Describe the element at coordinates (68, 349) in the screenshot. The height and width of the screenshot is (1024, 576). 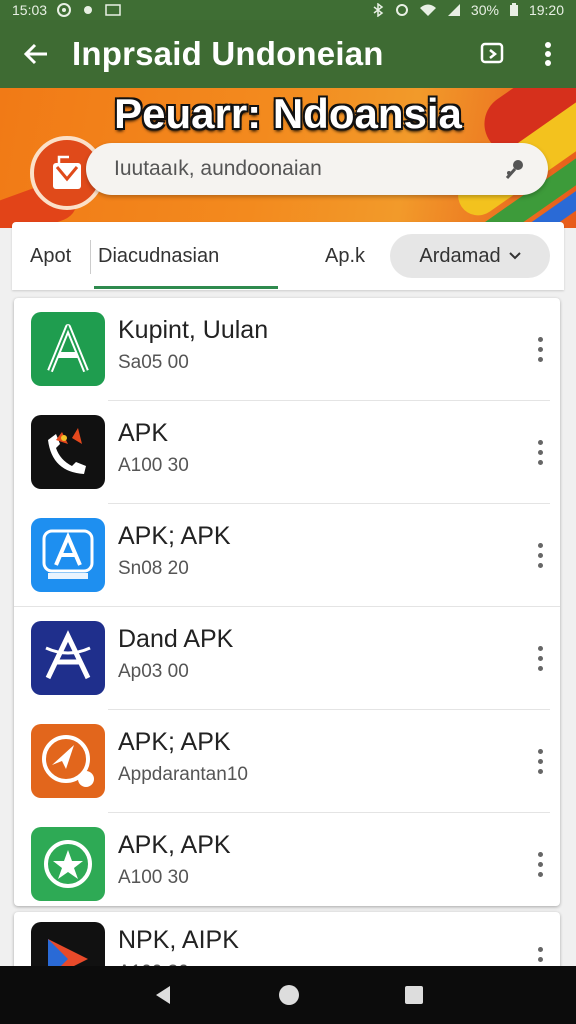
I see `green-a-icon` at that location.